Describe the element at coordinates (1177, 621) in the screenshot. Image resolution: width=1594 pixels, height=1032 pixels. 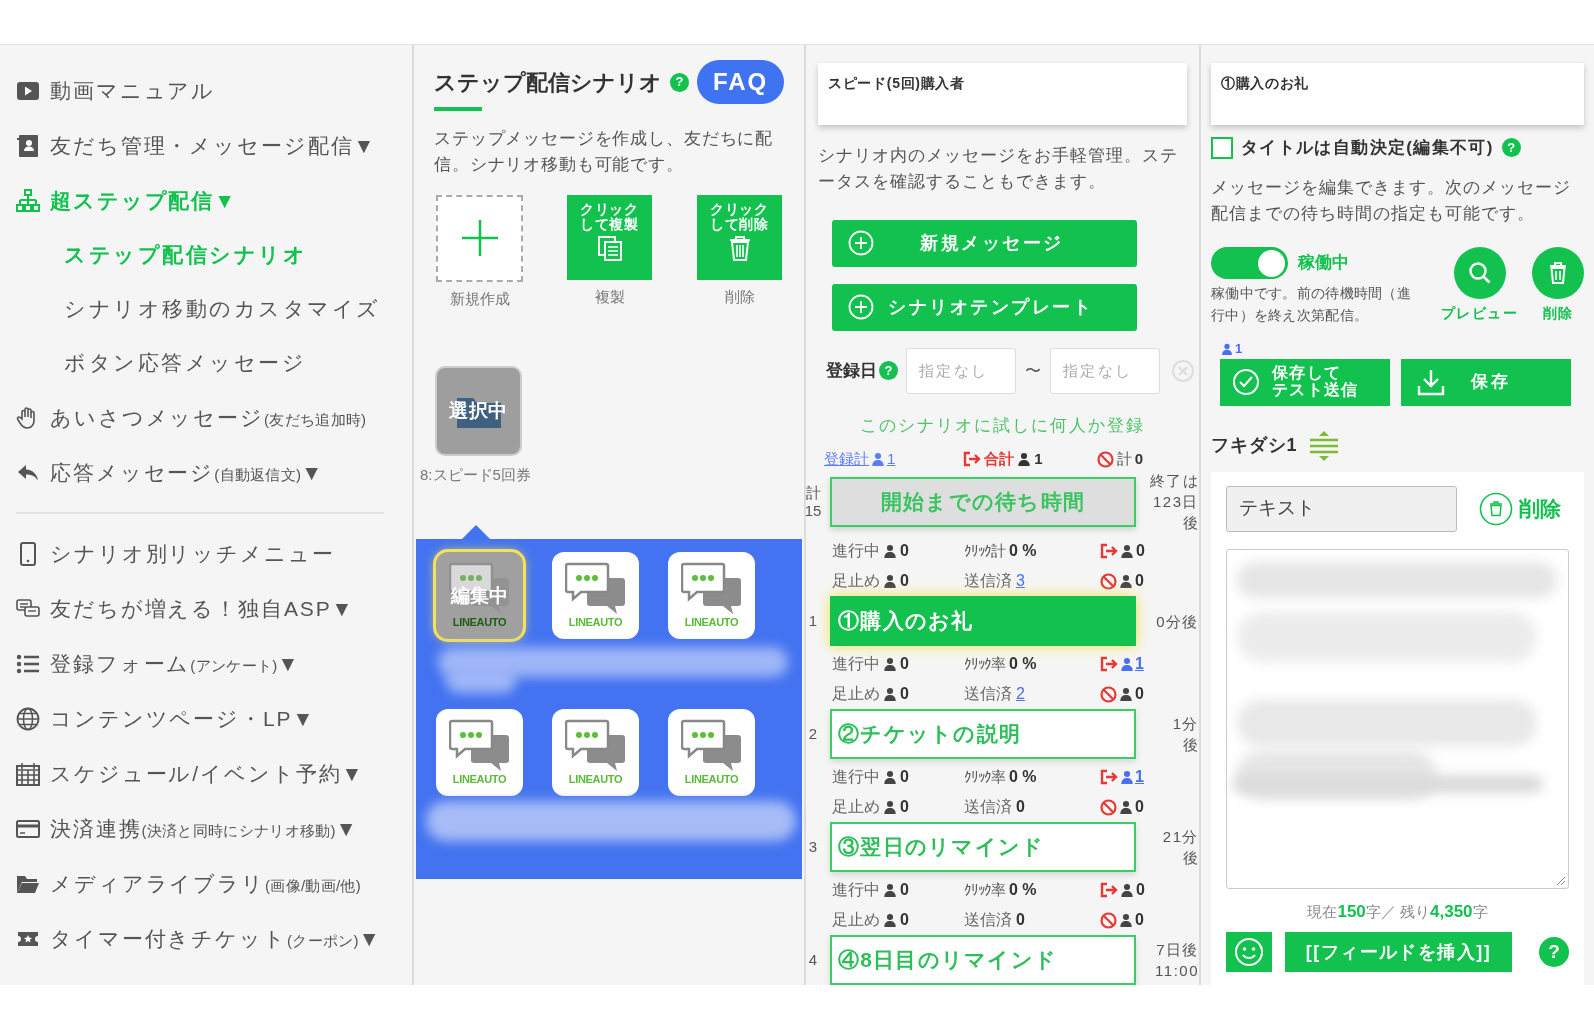
I see `wait-time: 0分後` at that location.